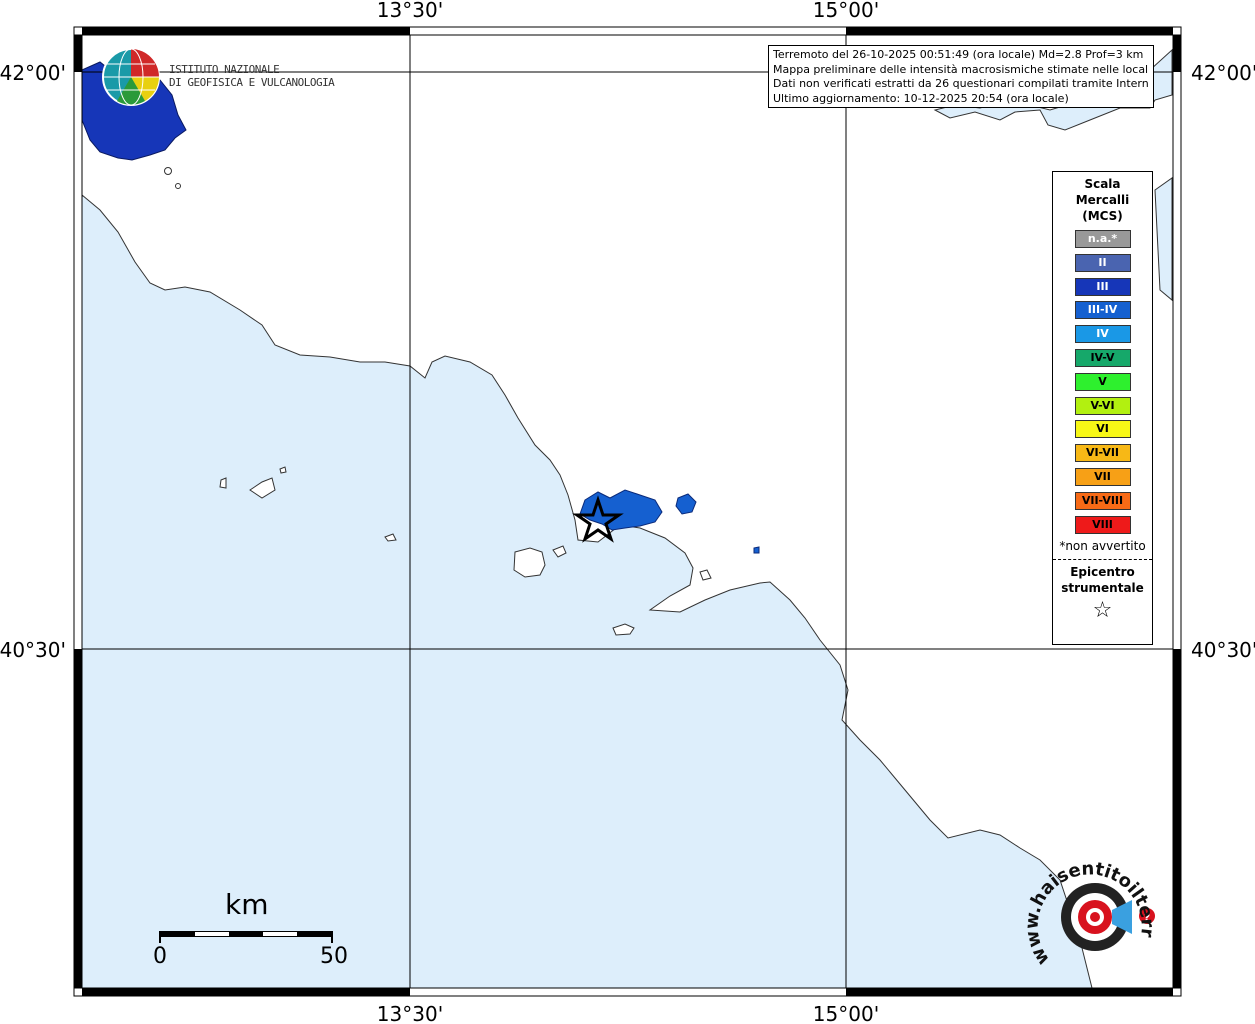 The height and width of the screenshot is (1024, 1255). Describe the element at coordinates (247, 904) in the screenshot. I see `scale-unit: km` at that location.